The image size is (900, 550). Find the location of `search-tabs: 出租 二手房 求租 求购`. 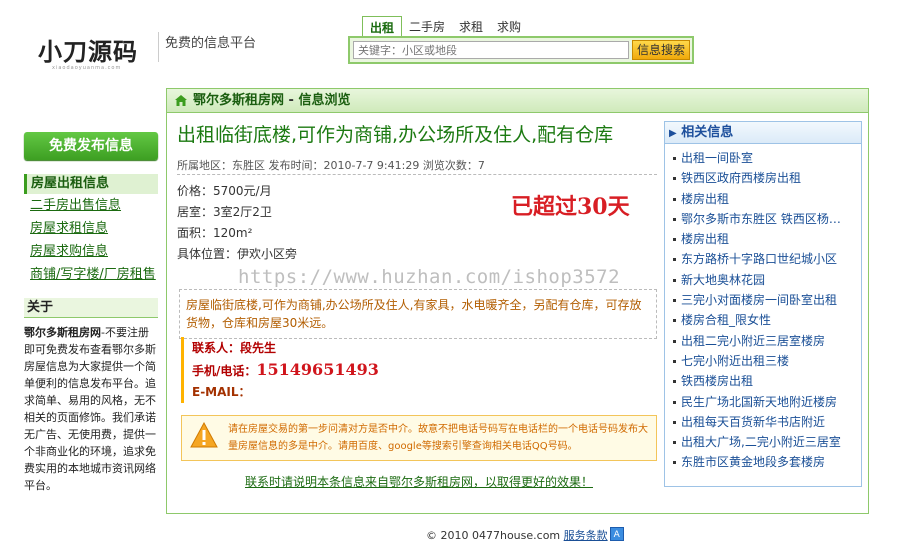

search-tabs: 出租 二手房 求租 求购 is located at coordinates (445, 27).